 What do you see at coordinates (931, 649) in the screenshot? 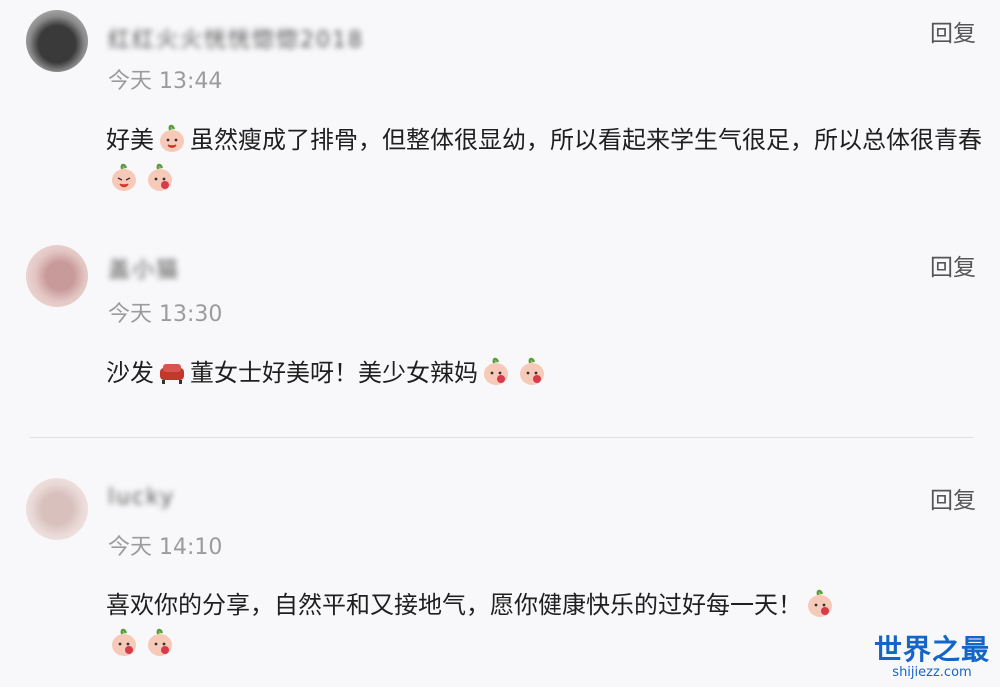
I see `watermark-title: 世界之最` at bounding box center [931, 649].